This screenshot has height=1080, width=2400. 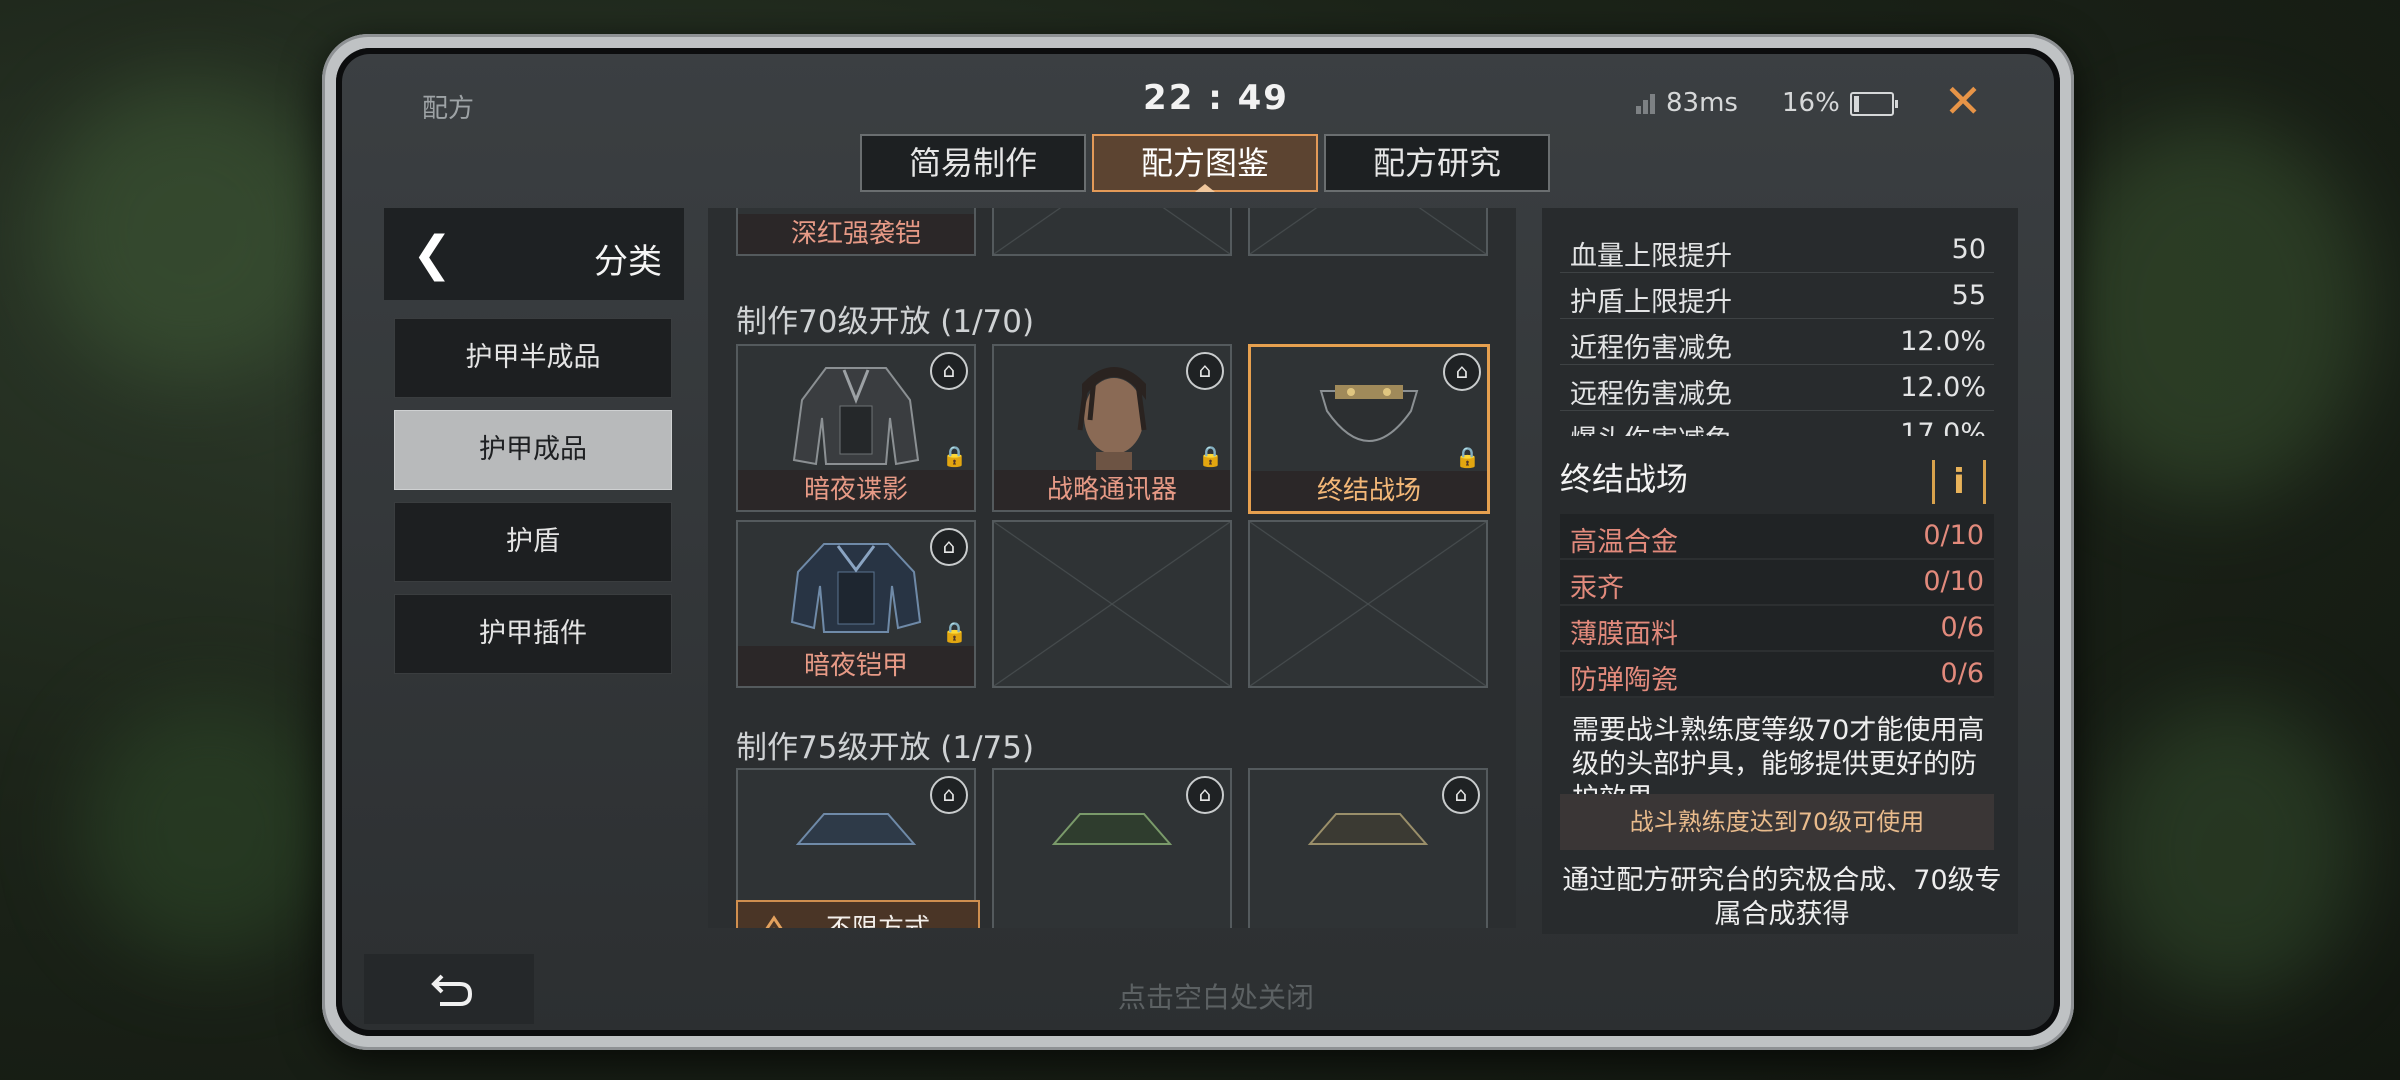 I want to click on recipe-card: 深红强袭铠, so click(x=856, y=232).